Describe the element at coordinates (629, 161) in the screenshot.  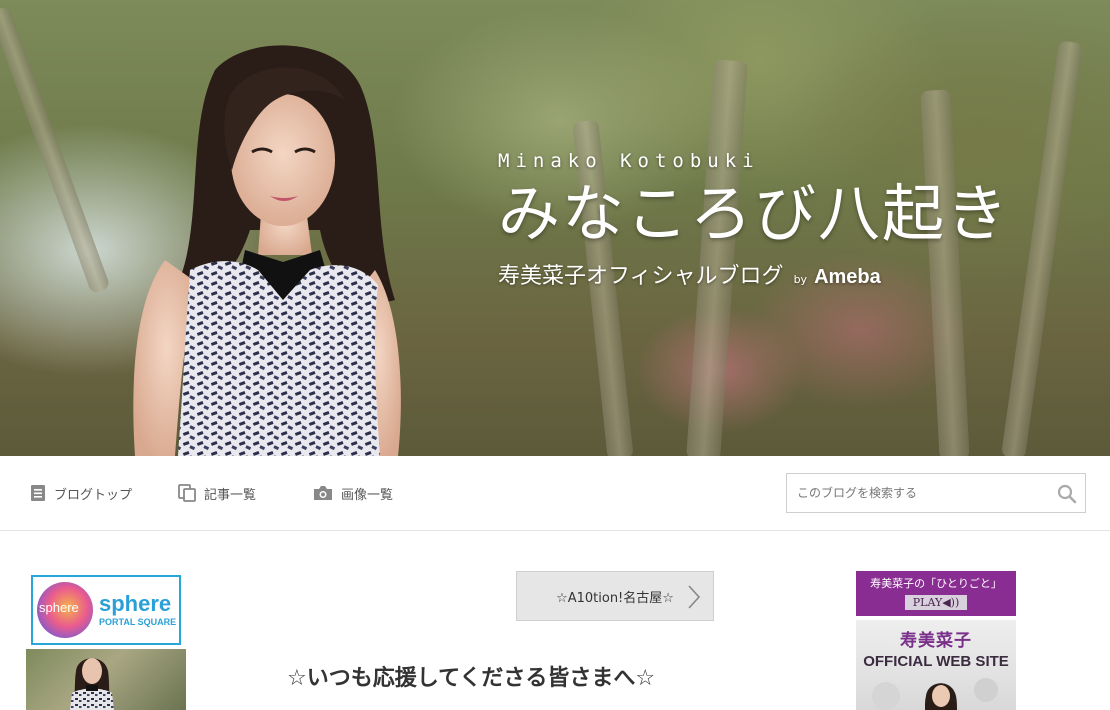
I see `banner-name-en: Minako Kotobuki` at that location.